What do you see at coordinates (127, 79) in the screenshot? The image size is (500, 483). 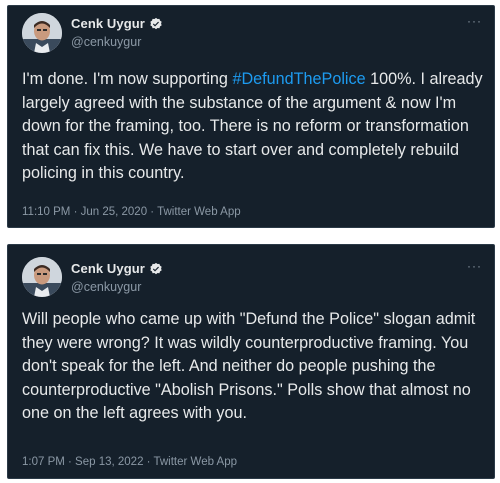 I see `tweet-text-part: I'm done. I'm now supporting` at bounding box center [127, 79].